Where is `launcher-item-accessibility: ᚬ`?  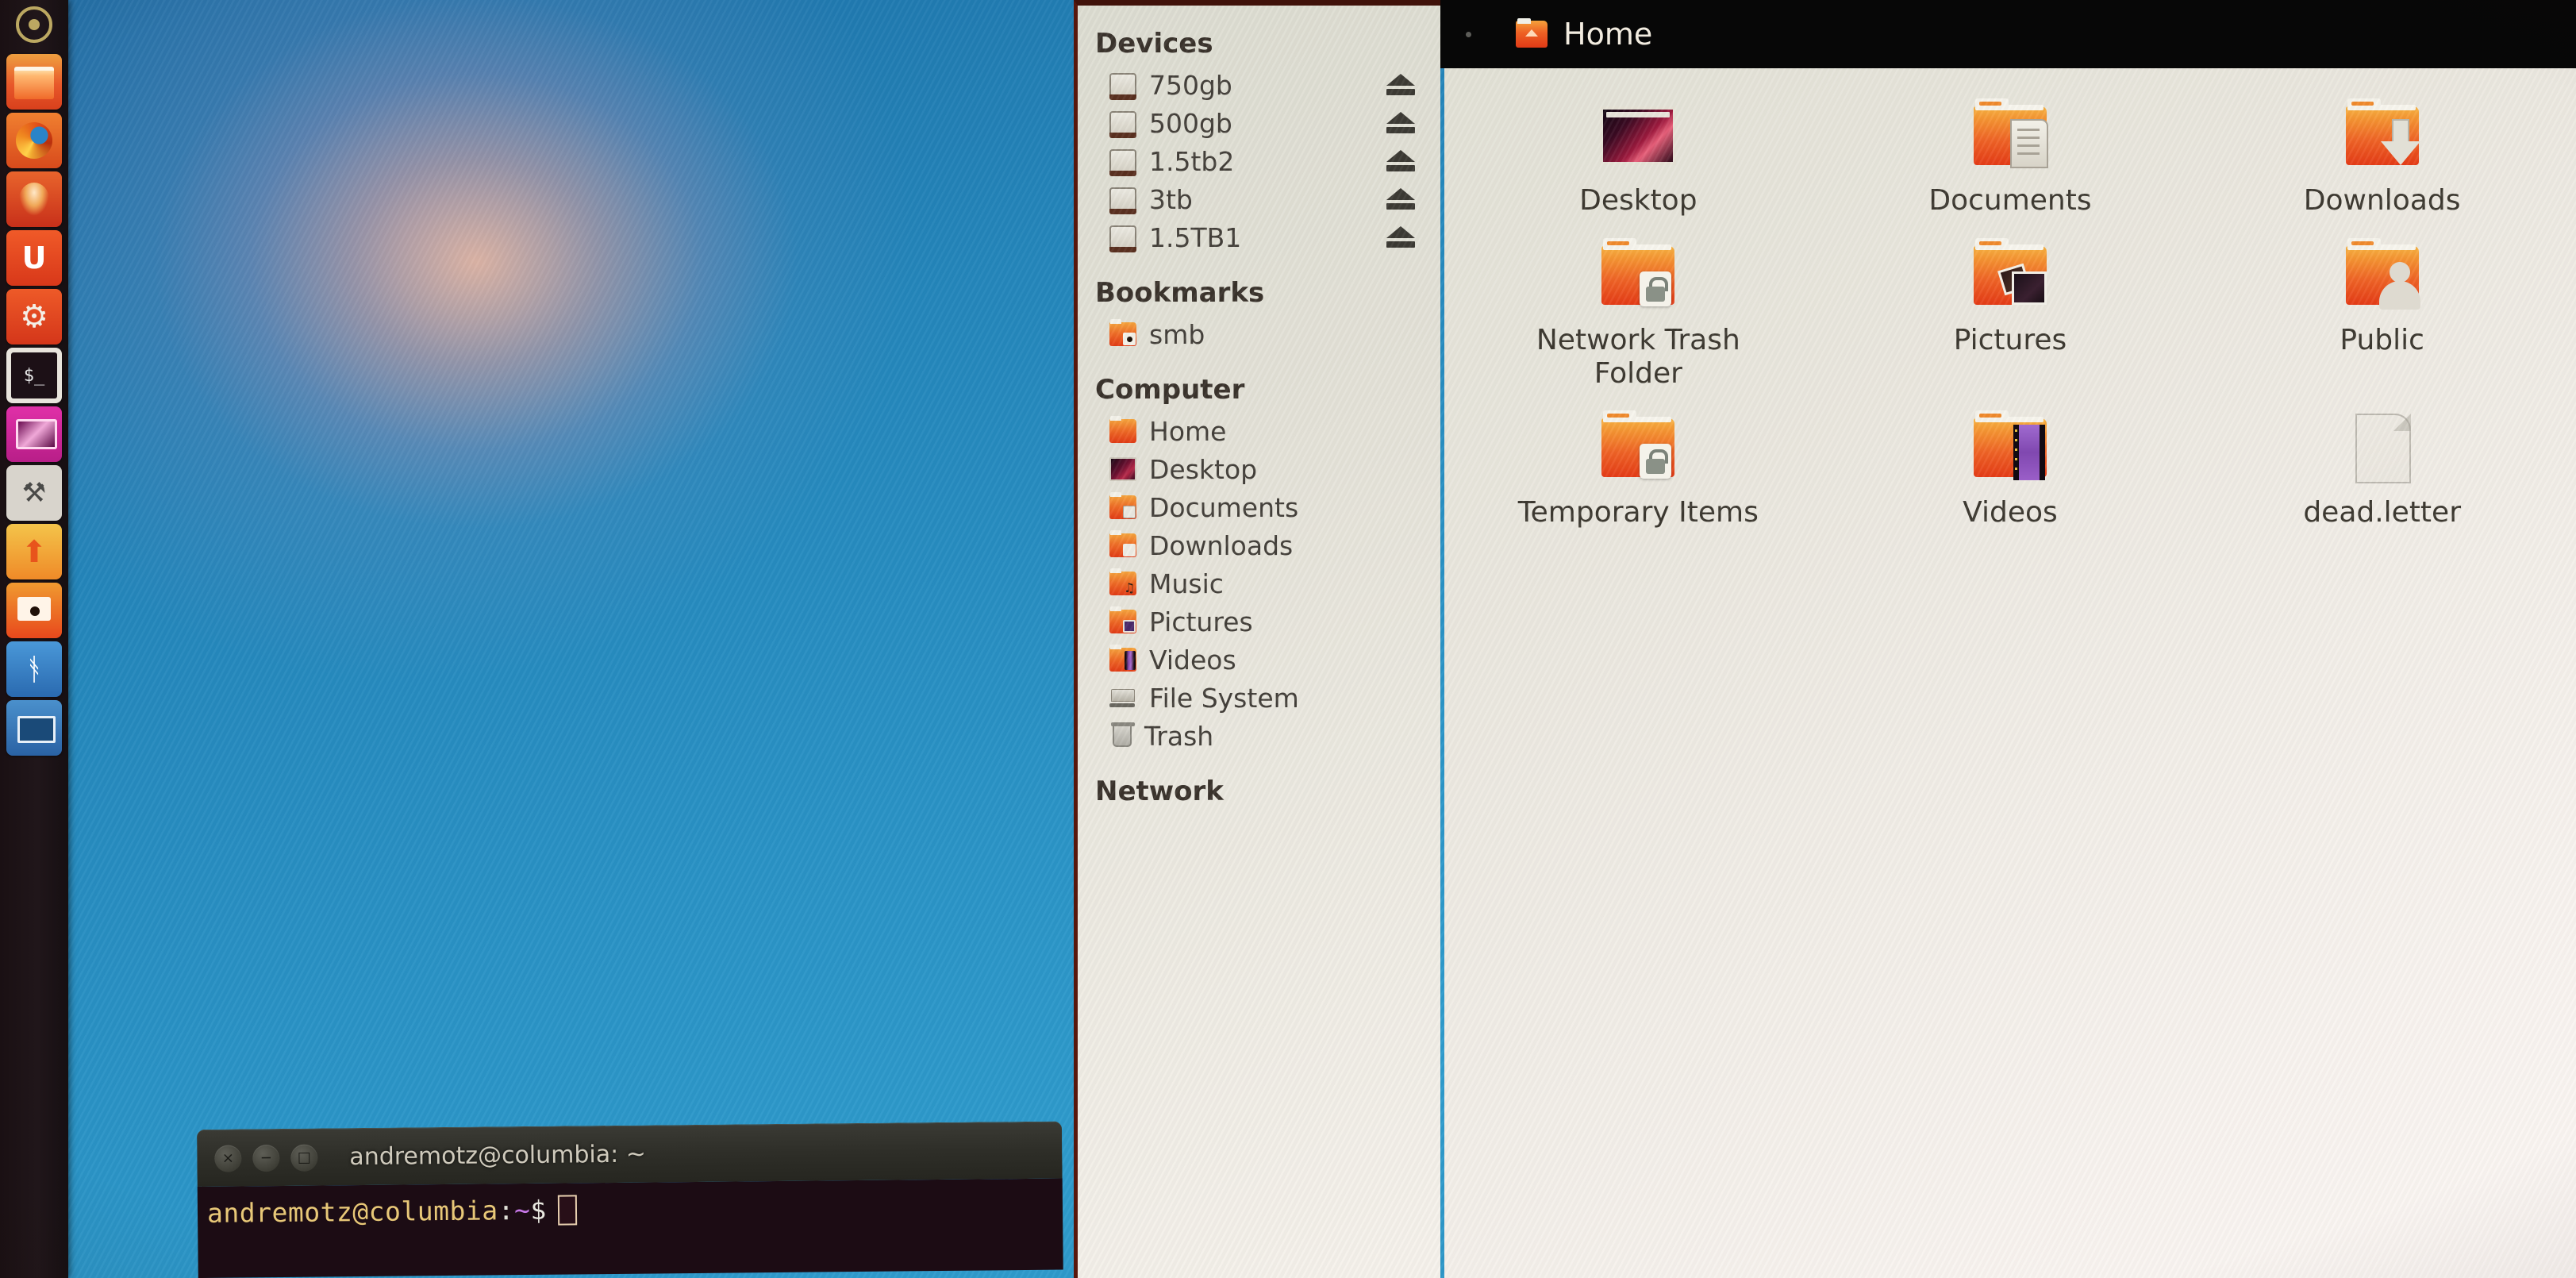 launcher-item-accessibility: ᚬ is located at coordinates (34, 669).